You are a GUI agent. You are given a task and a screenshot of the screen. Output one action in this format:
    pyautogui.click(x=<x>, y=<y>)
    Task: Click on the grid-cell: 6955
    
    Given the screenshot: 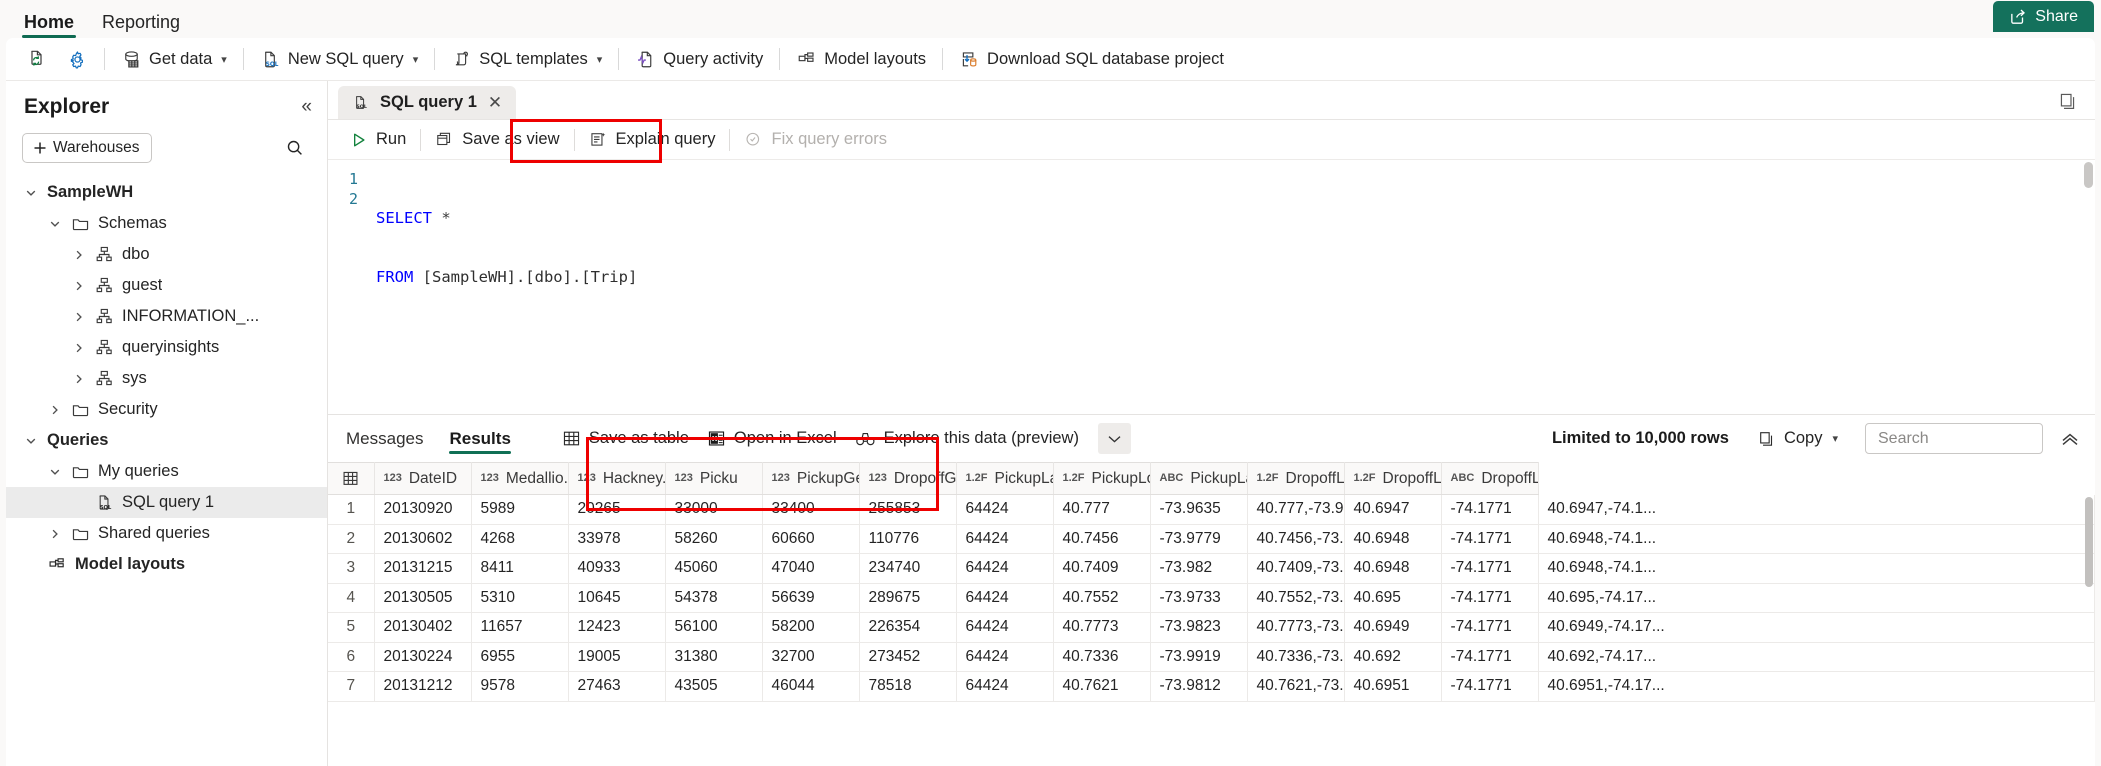 What is the action you would take?
    pyautogui.click(x=520, y=657)
    